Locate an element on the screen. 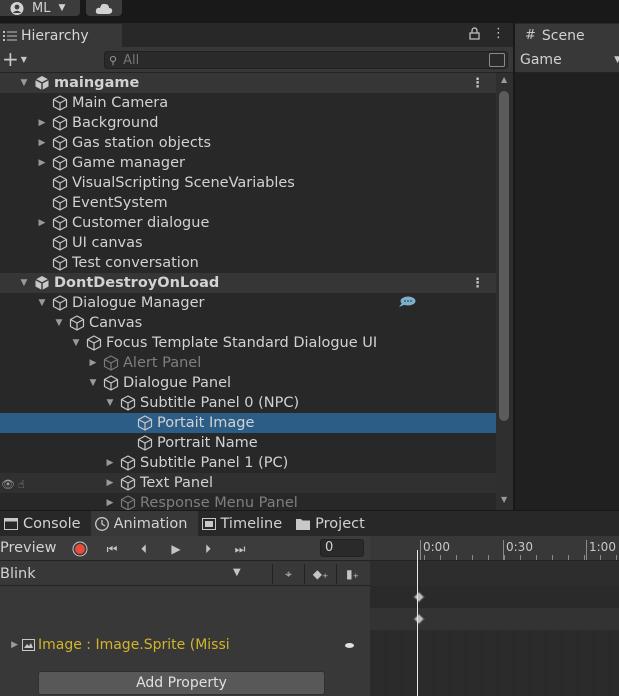  scene-row: ▼ DontDestroyOnLoad ⋮ is located at coordinates (248, 283).